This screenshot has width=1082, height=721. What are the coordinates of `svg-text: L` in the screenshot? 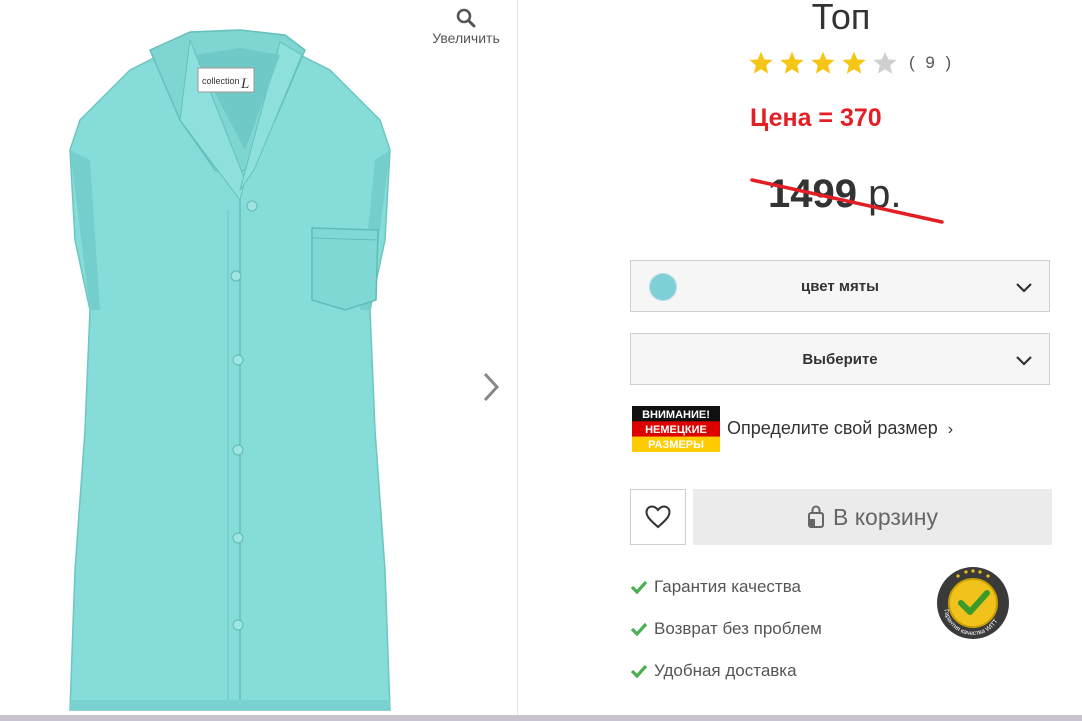 It's located at (244, 84).